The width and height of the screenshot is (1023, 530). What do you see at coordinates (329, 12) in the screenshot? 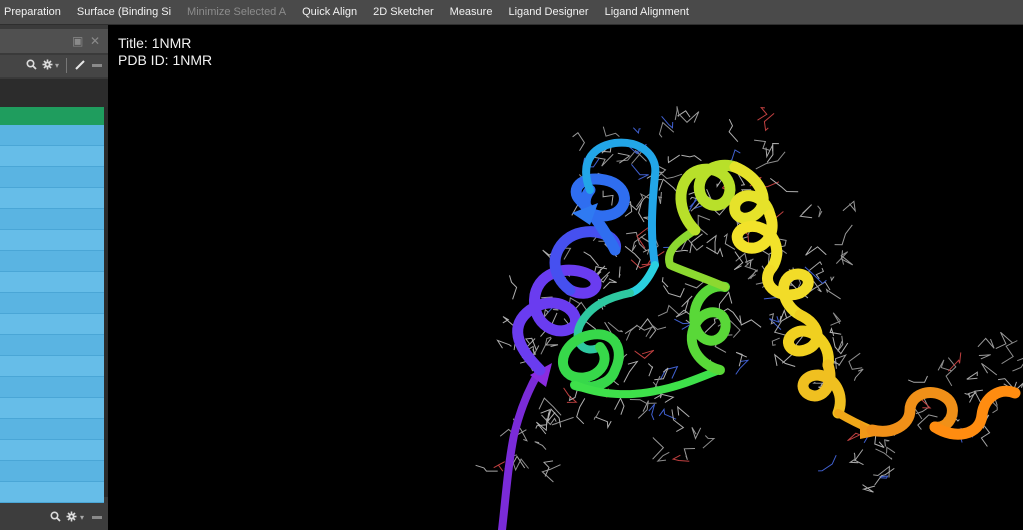
I see `menu-quick-align: Quick Align` at bounding box center [329, 12].